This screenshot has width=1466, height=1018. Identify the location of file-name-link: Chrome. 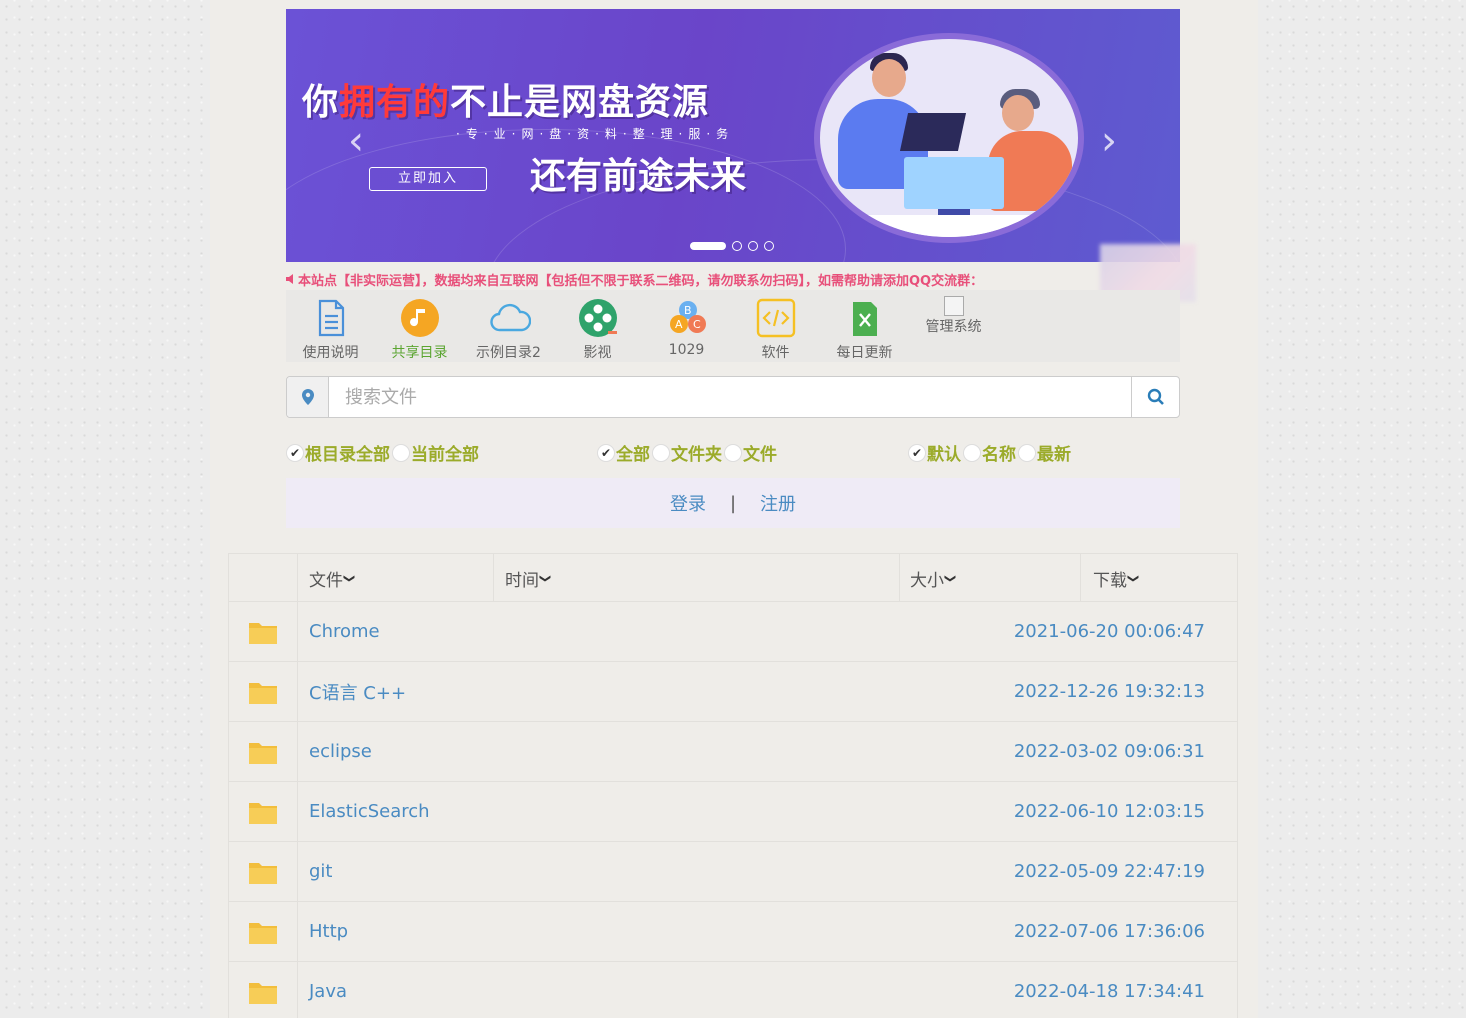
(617, 631).